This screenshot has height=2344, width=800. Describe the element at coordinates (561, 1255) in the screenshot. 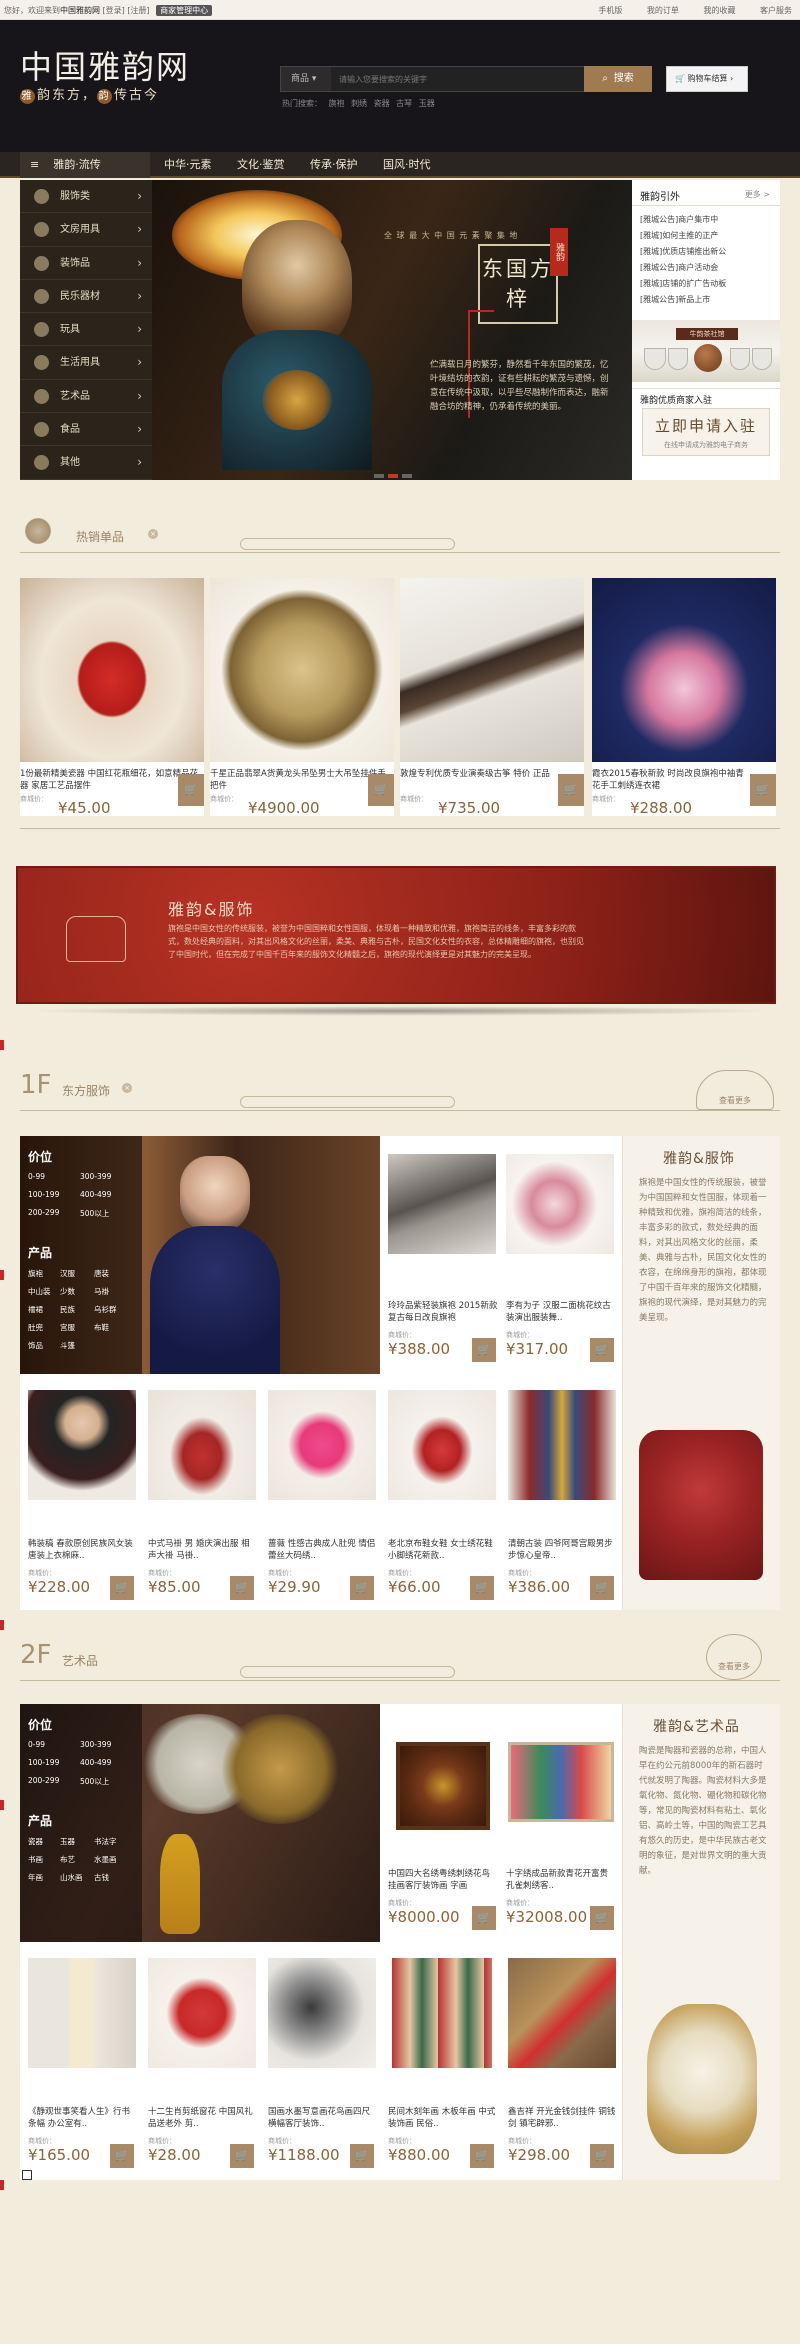

I see `product-card: 李有为子 汉服二面桃花纹古装演出服装舞.. 商城价： ¥317.00 🛒` at that location.